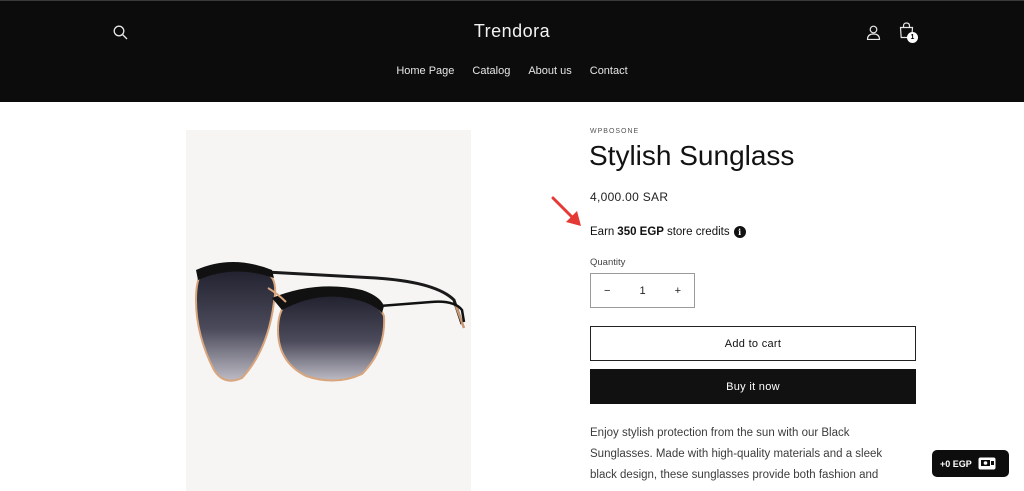  What do you see at coordinates (753, 343) in the screenshot?
I see `add-to-cart-button: Add to cart` at bounding box center [753, 343].